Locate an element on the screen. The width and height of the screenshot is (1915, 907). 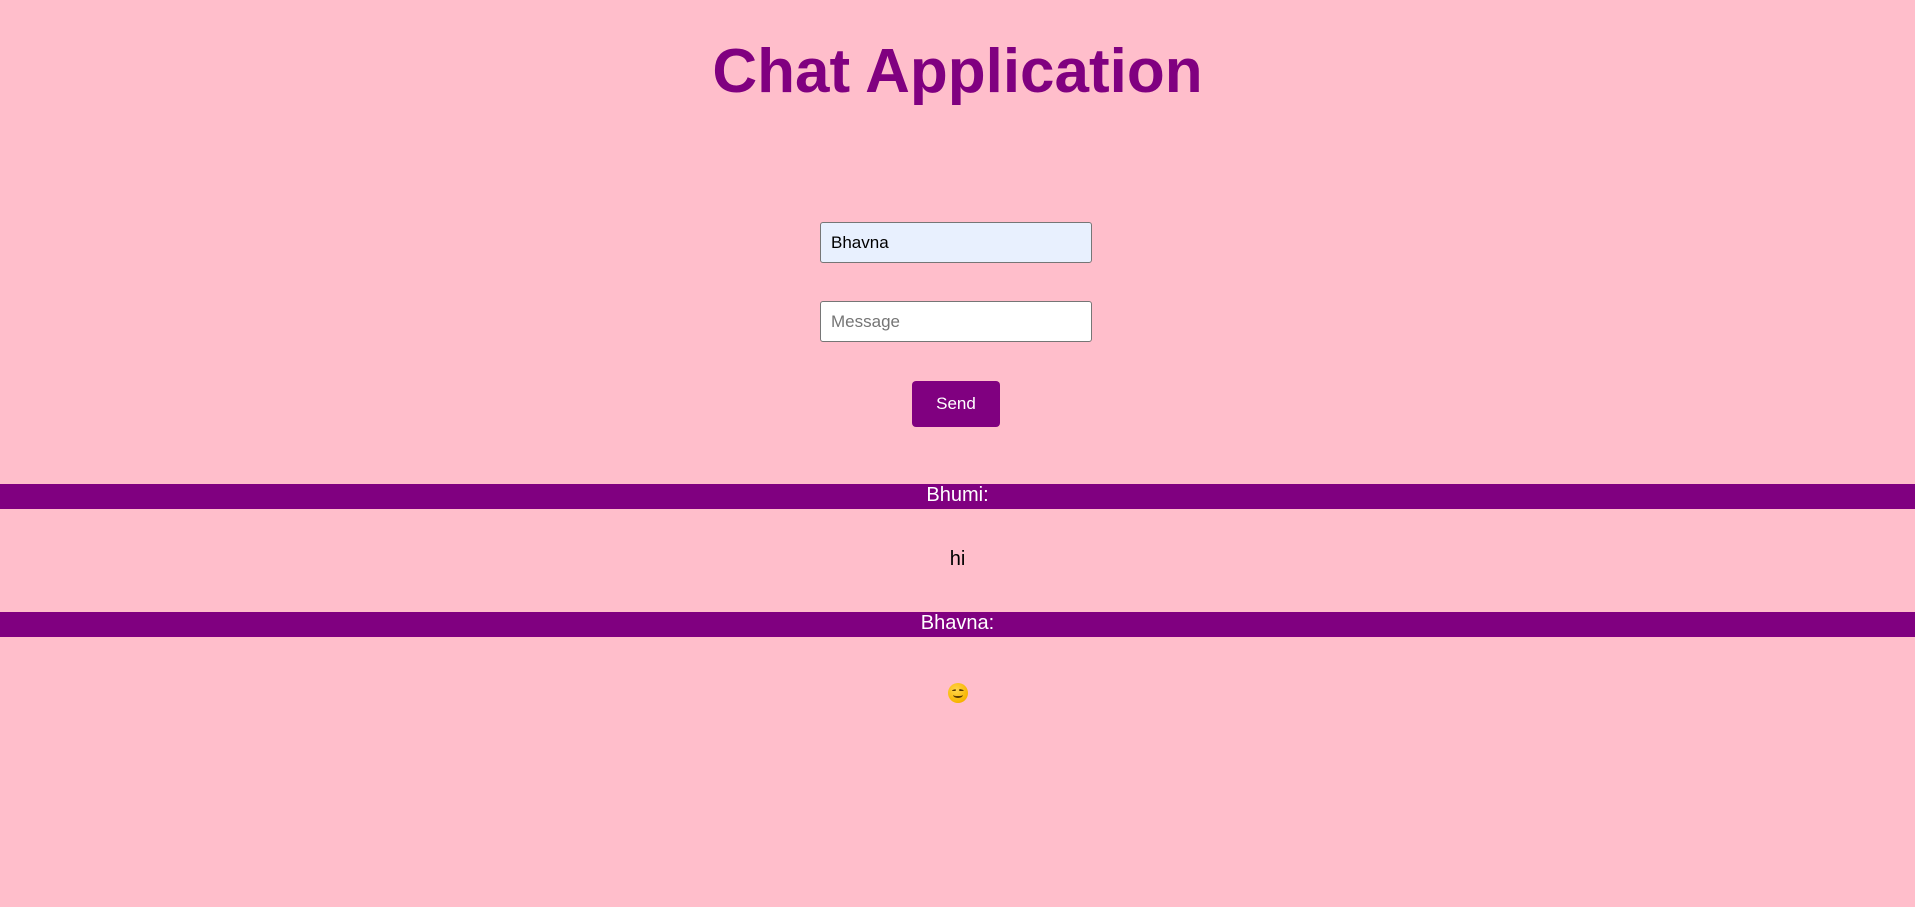
message-text: hi is located at coordinates (957, 559).